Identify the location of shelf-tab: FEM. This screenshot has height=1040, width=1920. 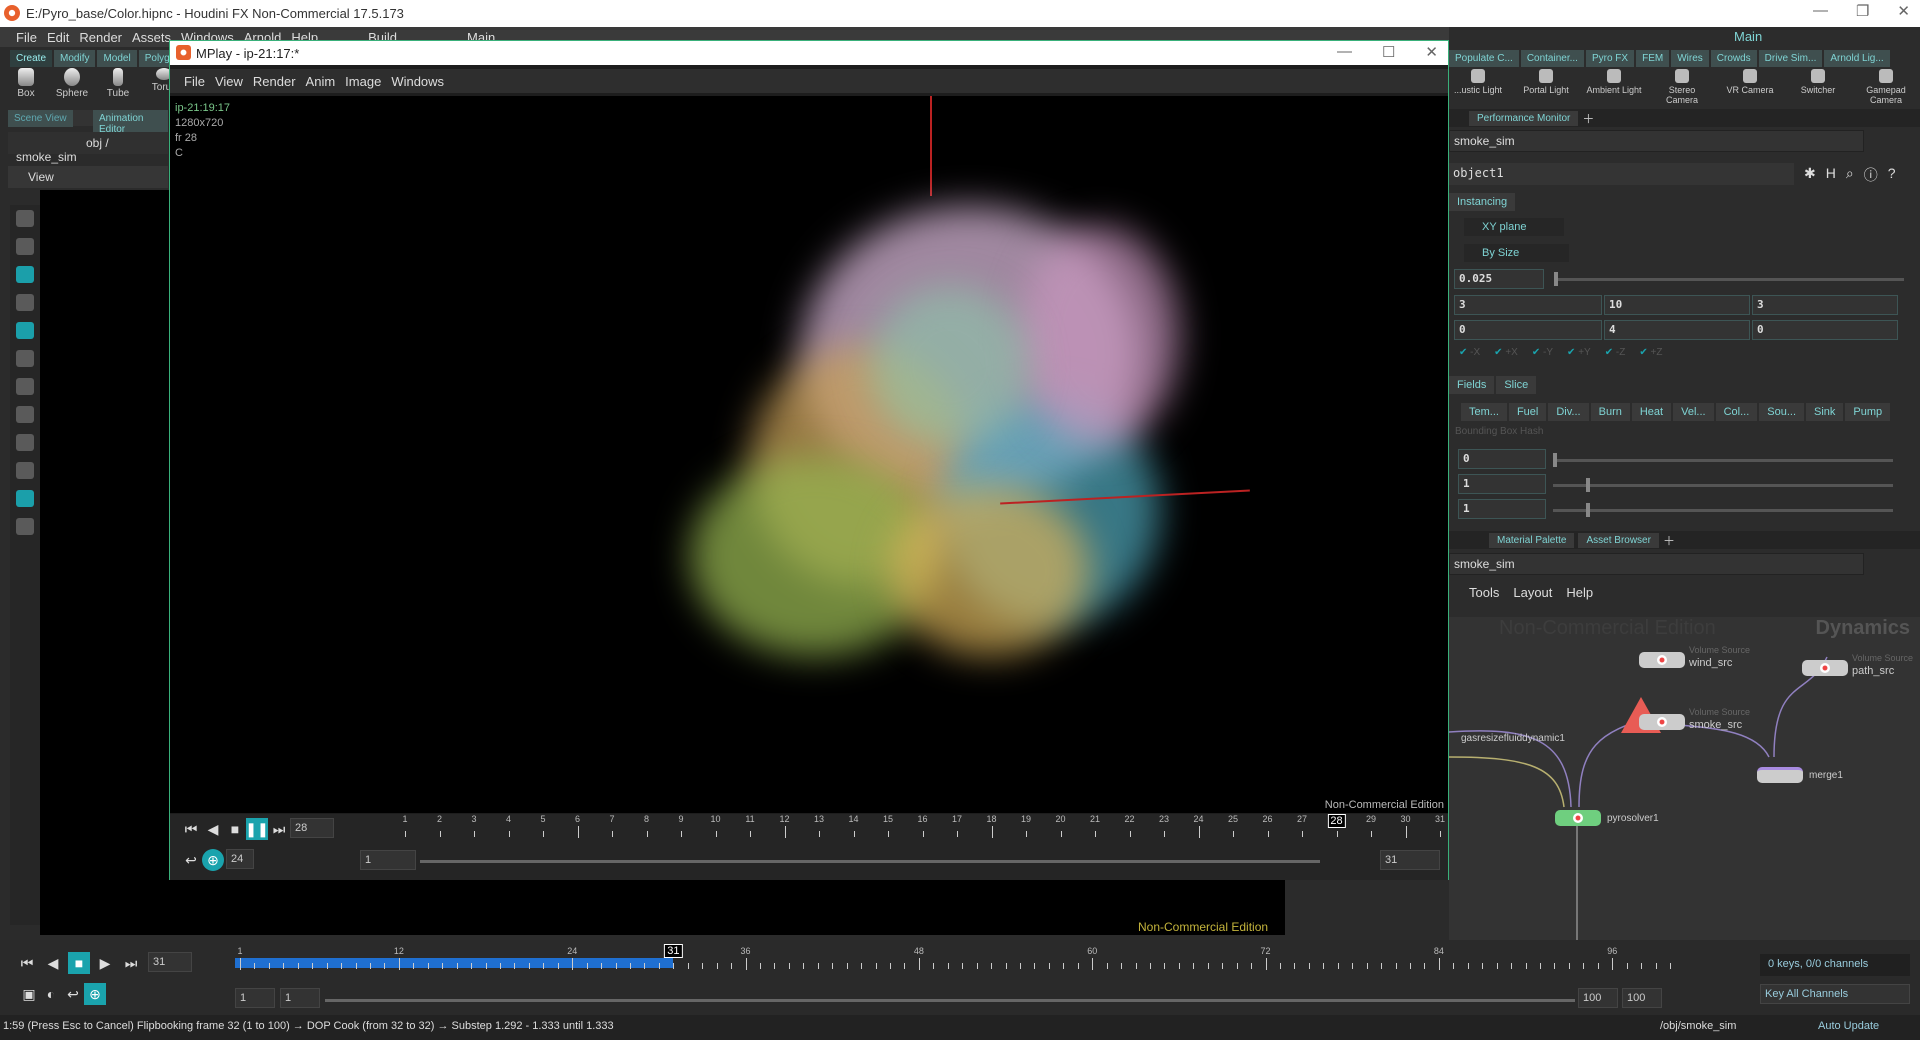
(1653, 58).